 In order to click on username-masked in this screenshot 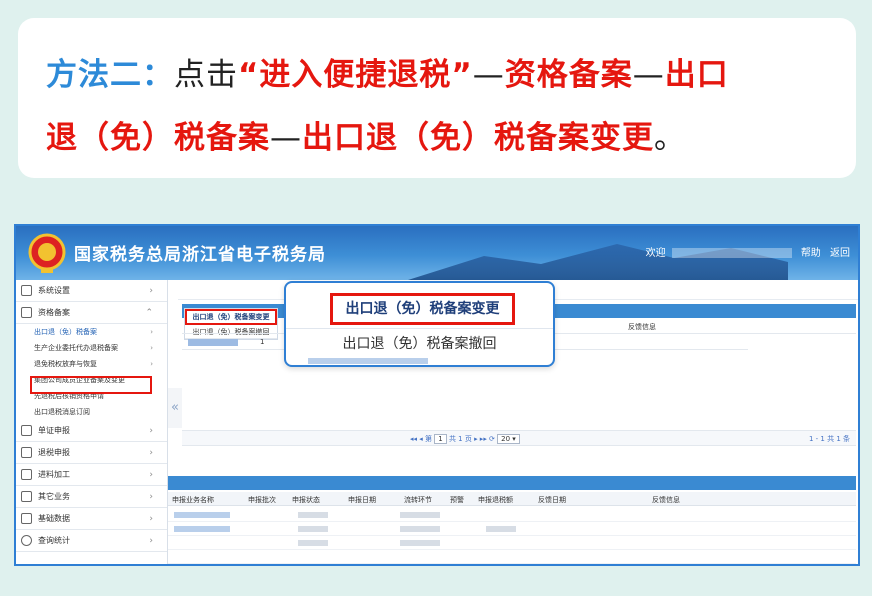, I will do `click(731, 253)`.